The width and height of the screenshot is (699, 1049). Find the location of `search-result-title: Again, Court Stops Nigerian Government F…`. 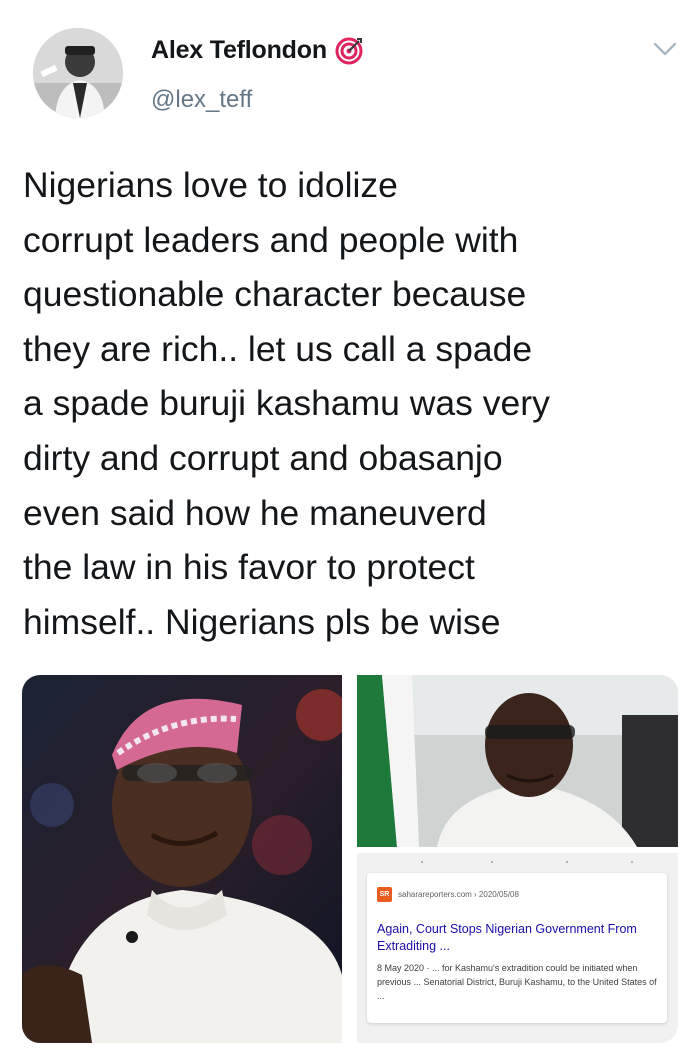

search-result-title: Again, Court Stops Nigerian Government F… is located at coordinates (512, 938).